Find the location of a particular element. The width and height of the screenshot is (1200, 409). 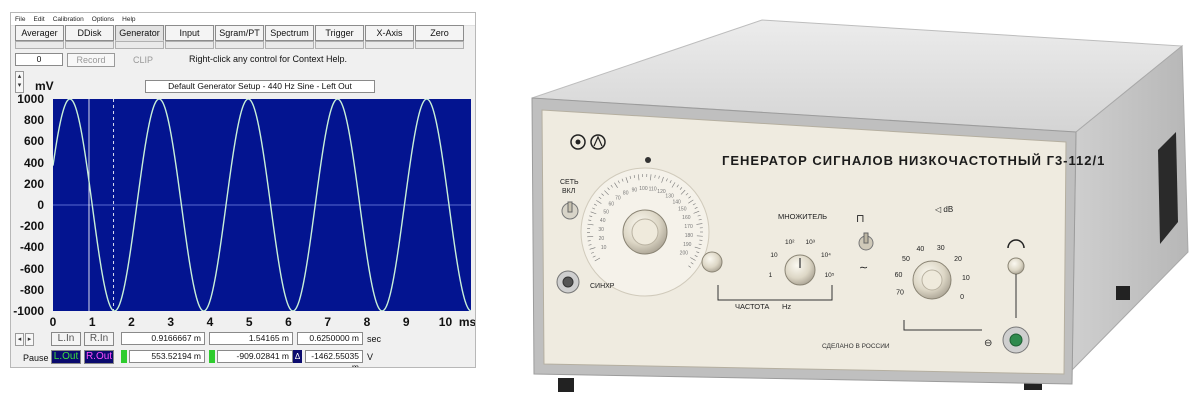

tab-averager: Averager is located at coordinates (39, 33).